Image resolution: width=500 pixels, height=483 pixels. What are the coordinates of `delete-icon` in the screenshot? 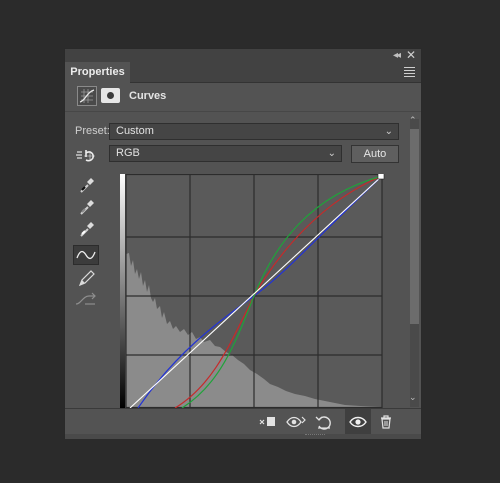 It's located at (386, 422).